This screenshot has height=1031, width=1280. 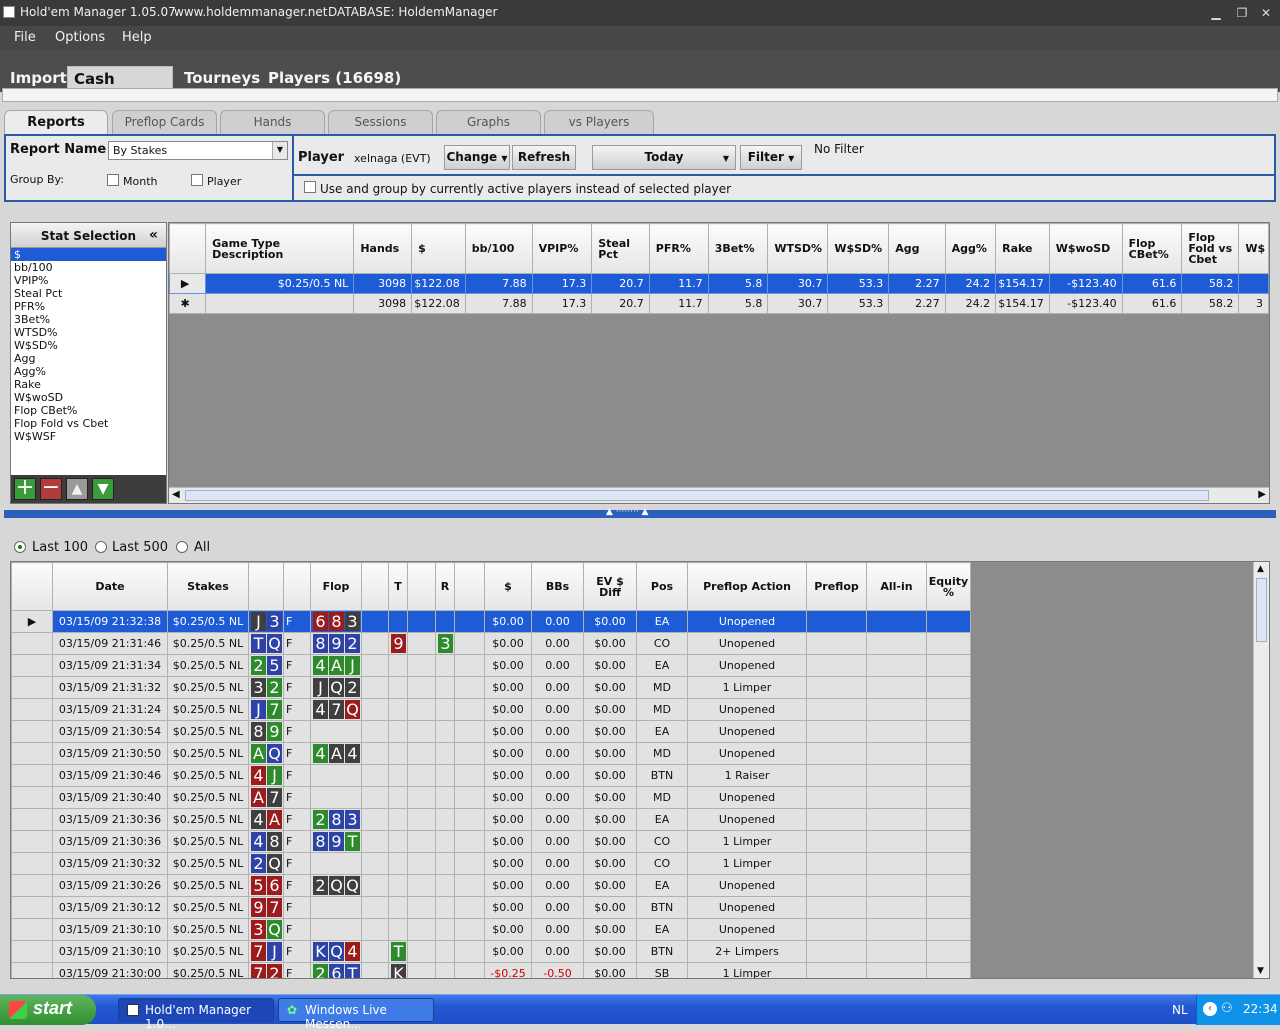 I want to click on panel-splitter: ▲ ········ ▲, so click(x=640, y=512).